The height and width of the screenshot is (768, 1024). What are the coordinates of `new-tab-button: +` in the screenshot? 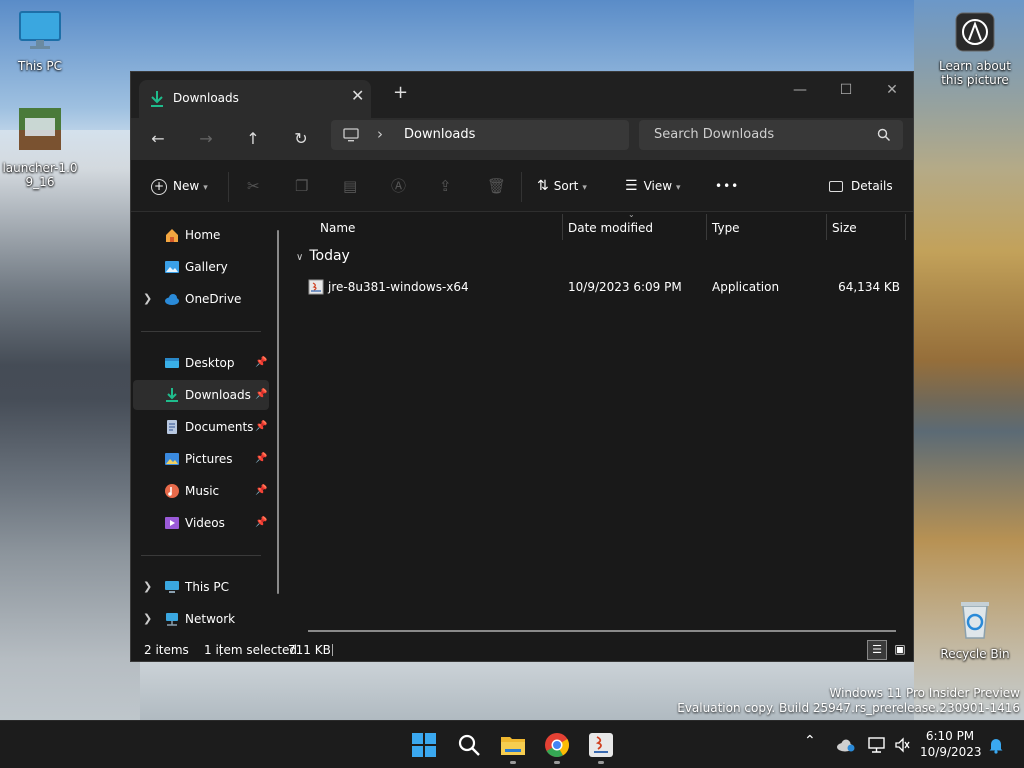 It's located at (400, 92).